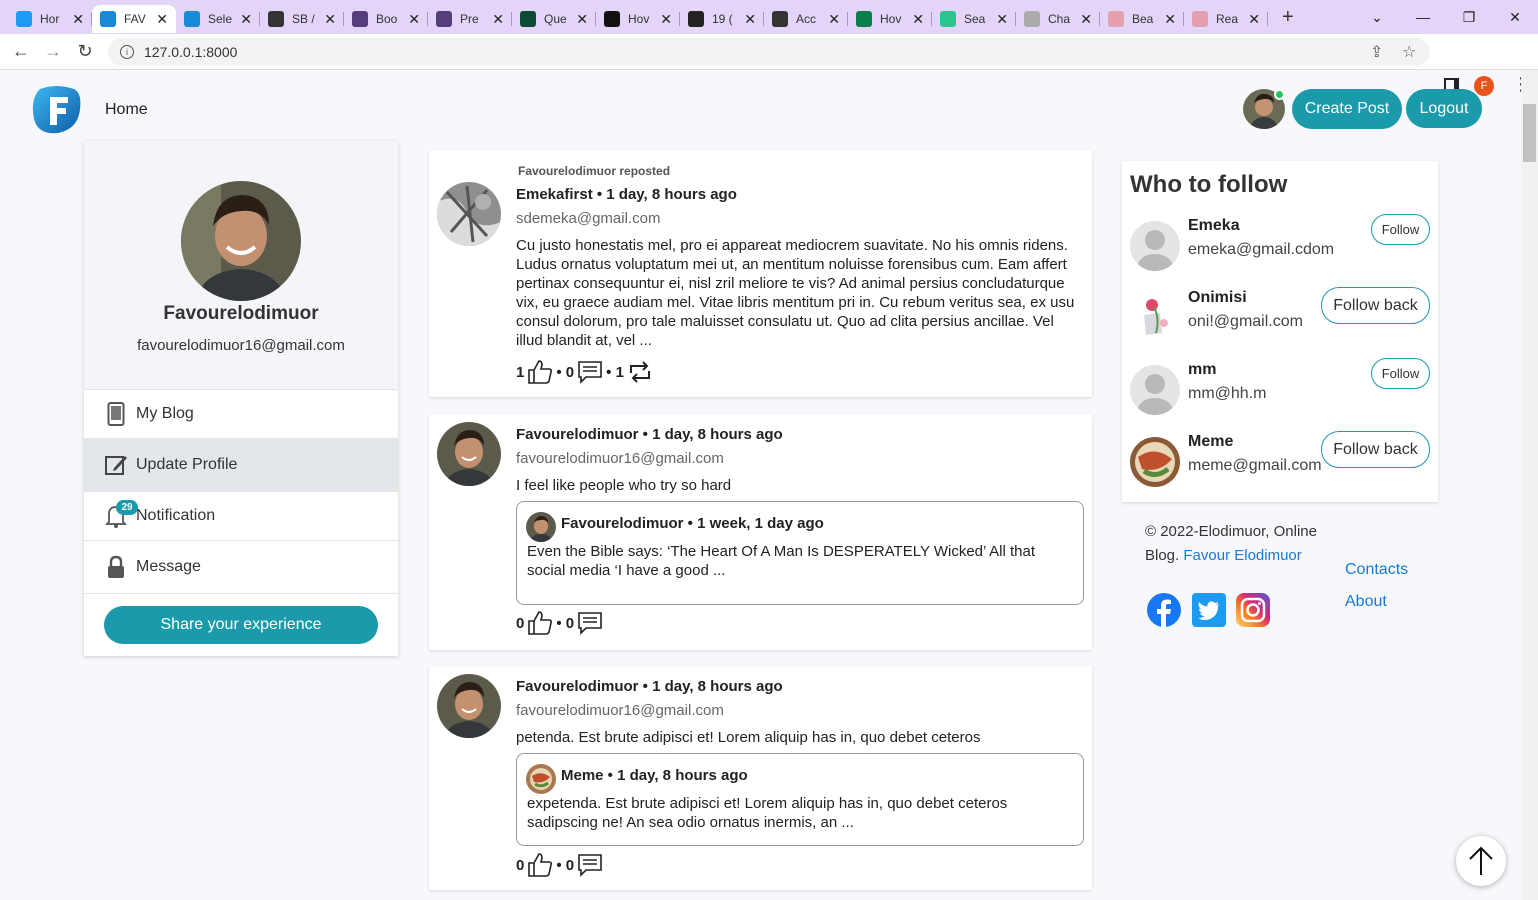 The image size is (1538, 900). What do you see at coordinates (241, 566) in the screenshot?
I see `menu-message: Message` at bounding box center [241, 566].